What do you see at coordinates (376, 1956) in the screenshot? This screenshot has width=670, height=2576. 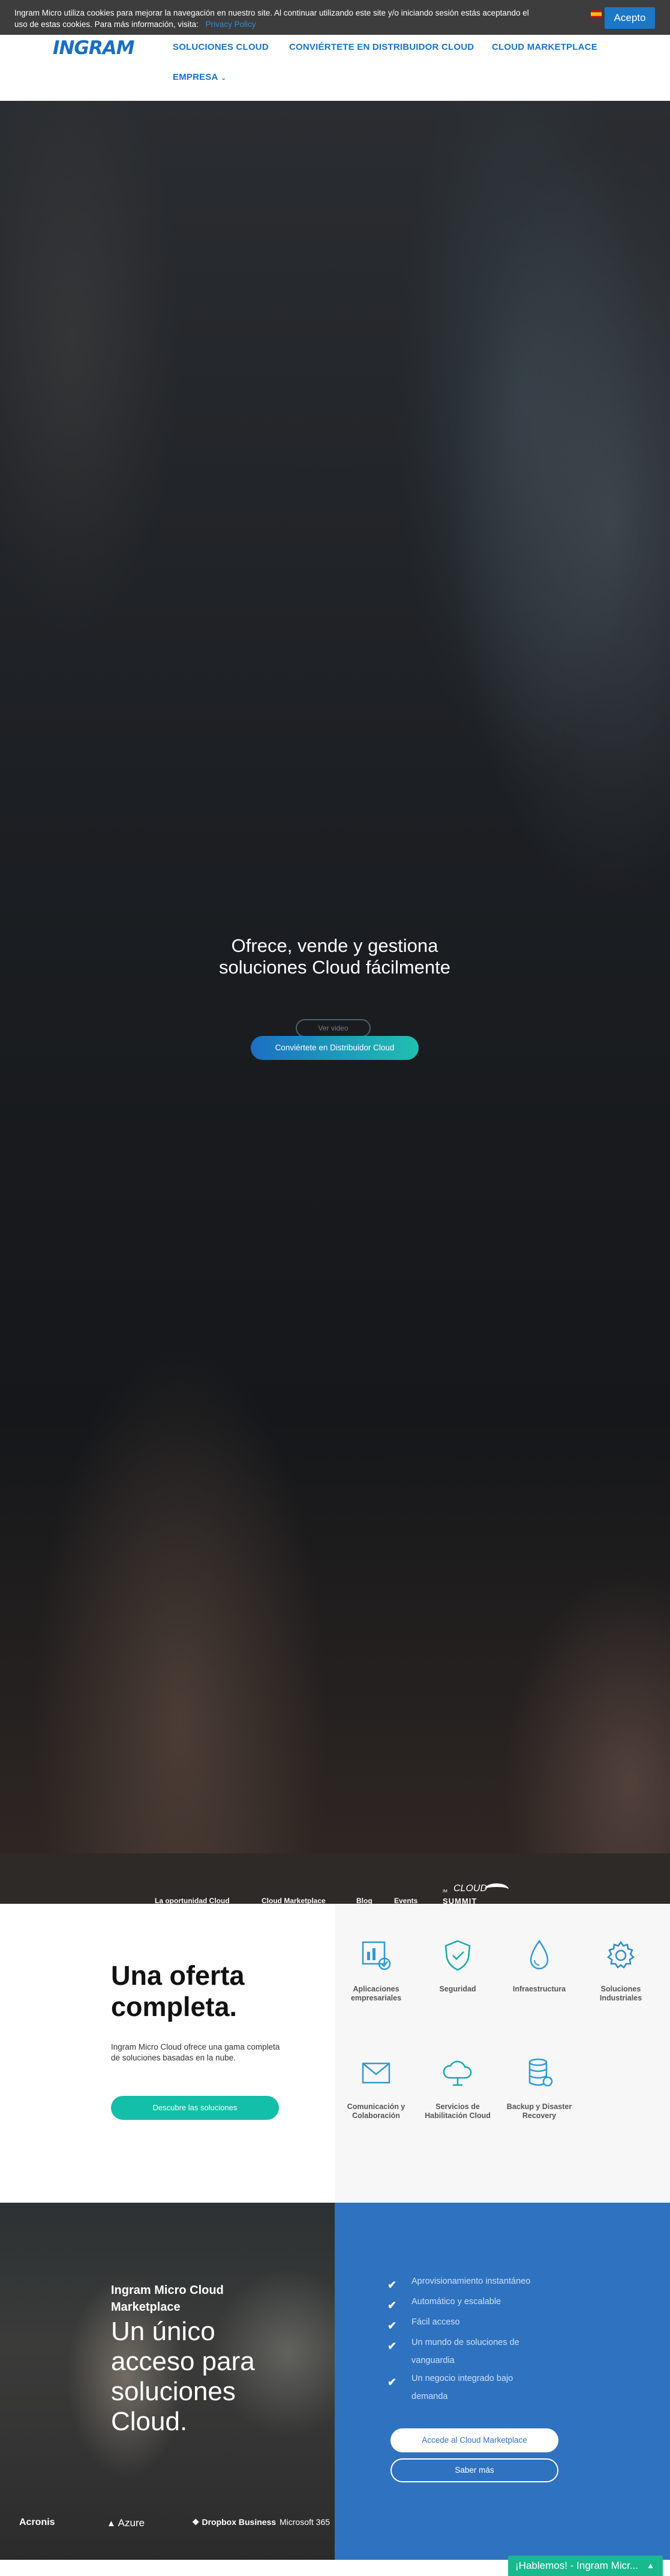 I see `chart-icon` at bounding box center [376, 1956].